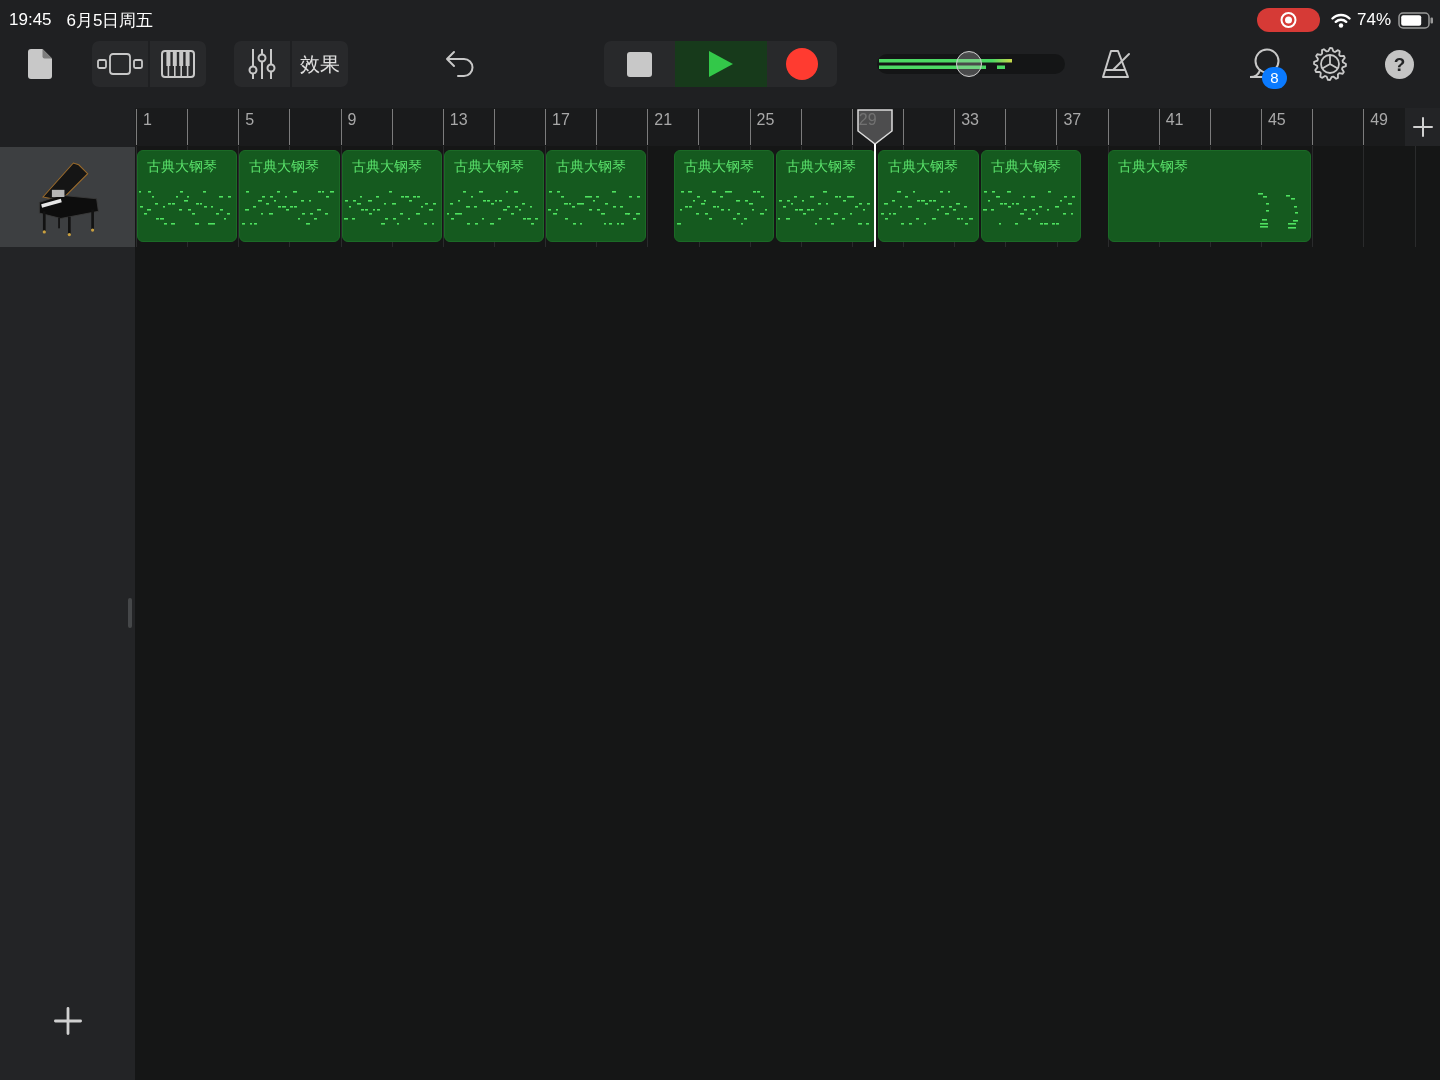 Image resolution: width=1440 pixels, height=1080 pixels. Describe the element at coordinates (351, 119) in the screenshot. I see `bar-number: 9` at that location.